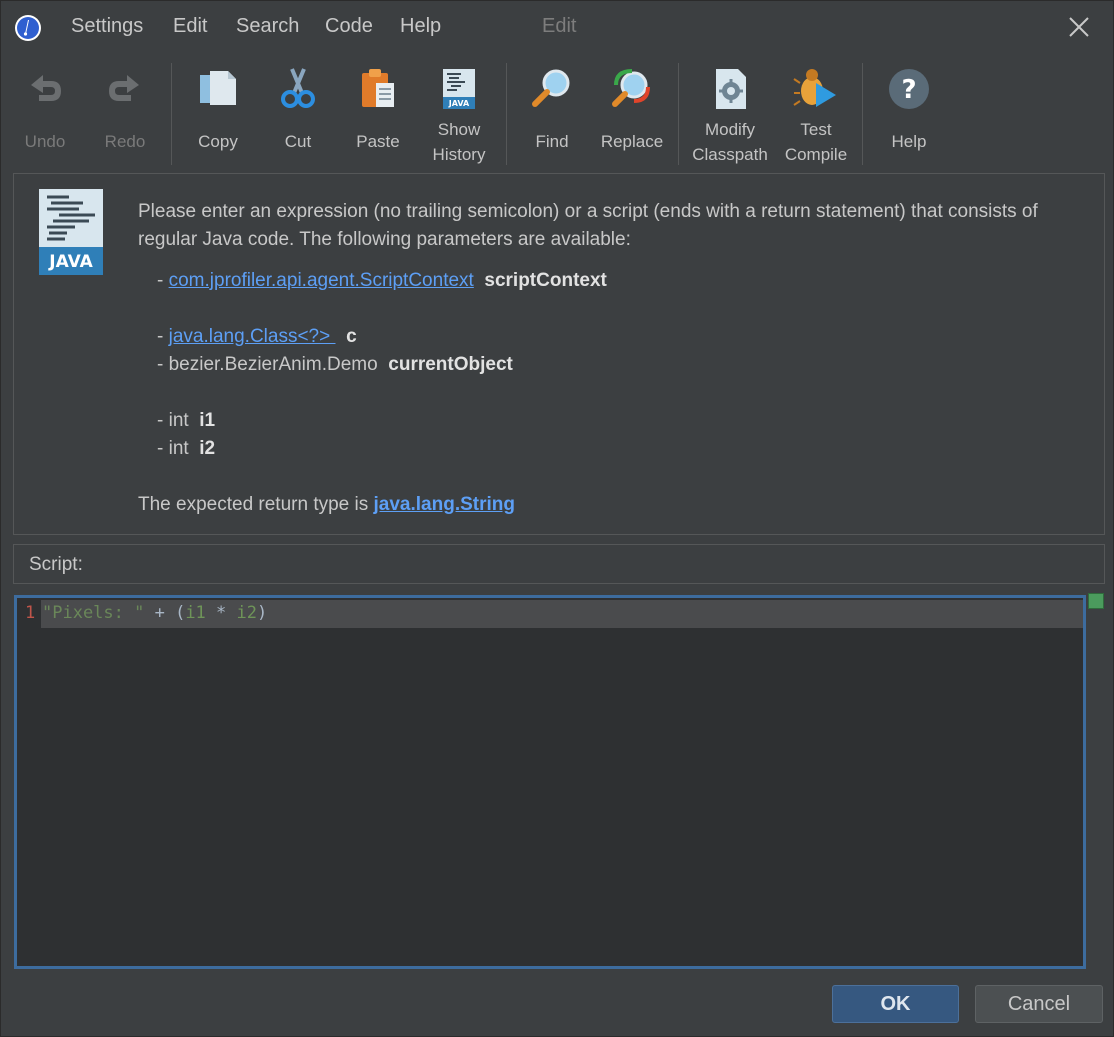  I want to click on help-icon: ?, so click(909, 89).